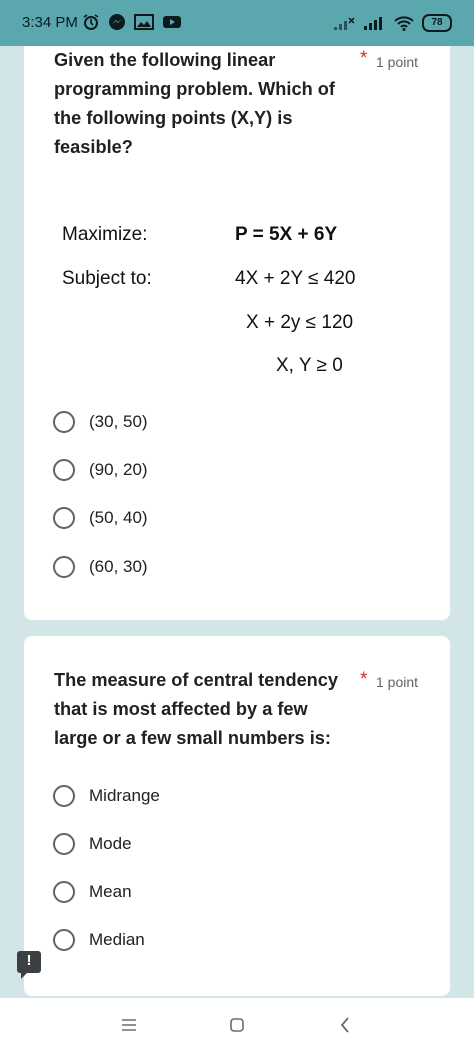  What do you see at coordinates (345, 1025) in the screenshot?
I see `back-icon` at bounding box center [345, 1025].